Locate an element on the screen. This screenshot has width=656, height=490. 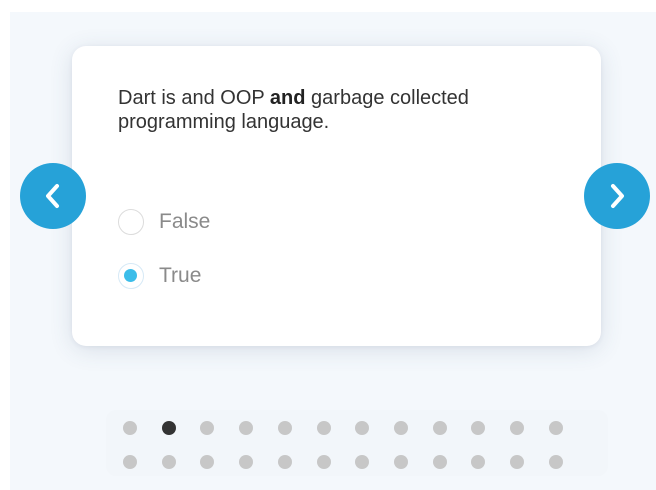
option-true-label: True is located at coordinates (180, 275).